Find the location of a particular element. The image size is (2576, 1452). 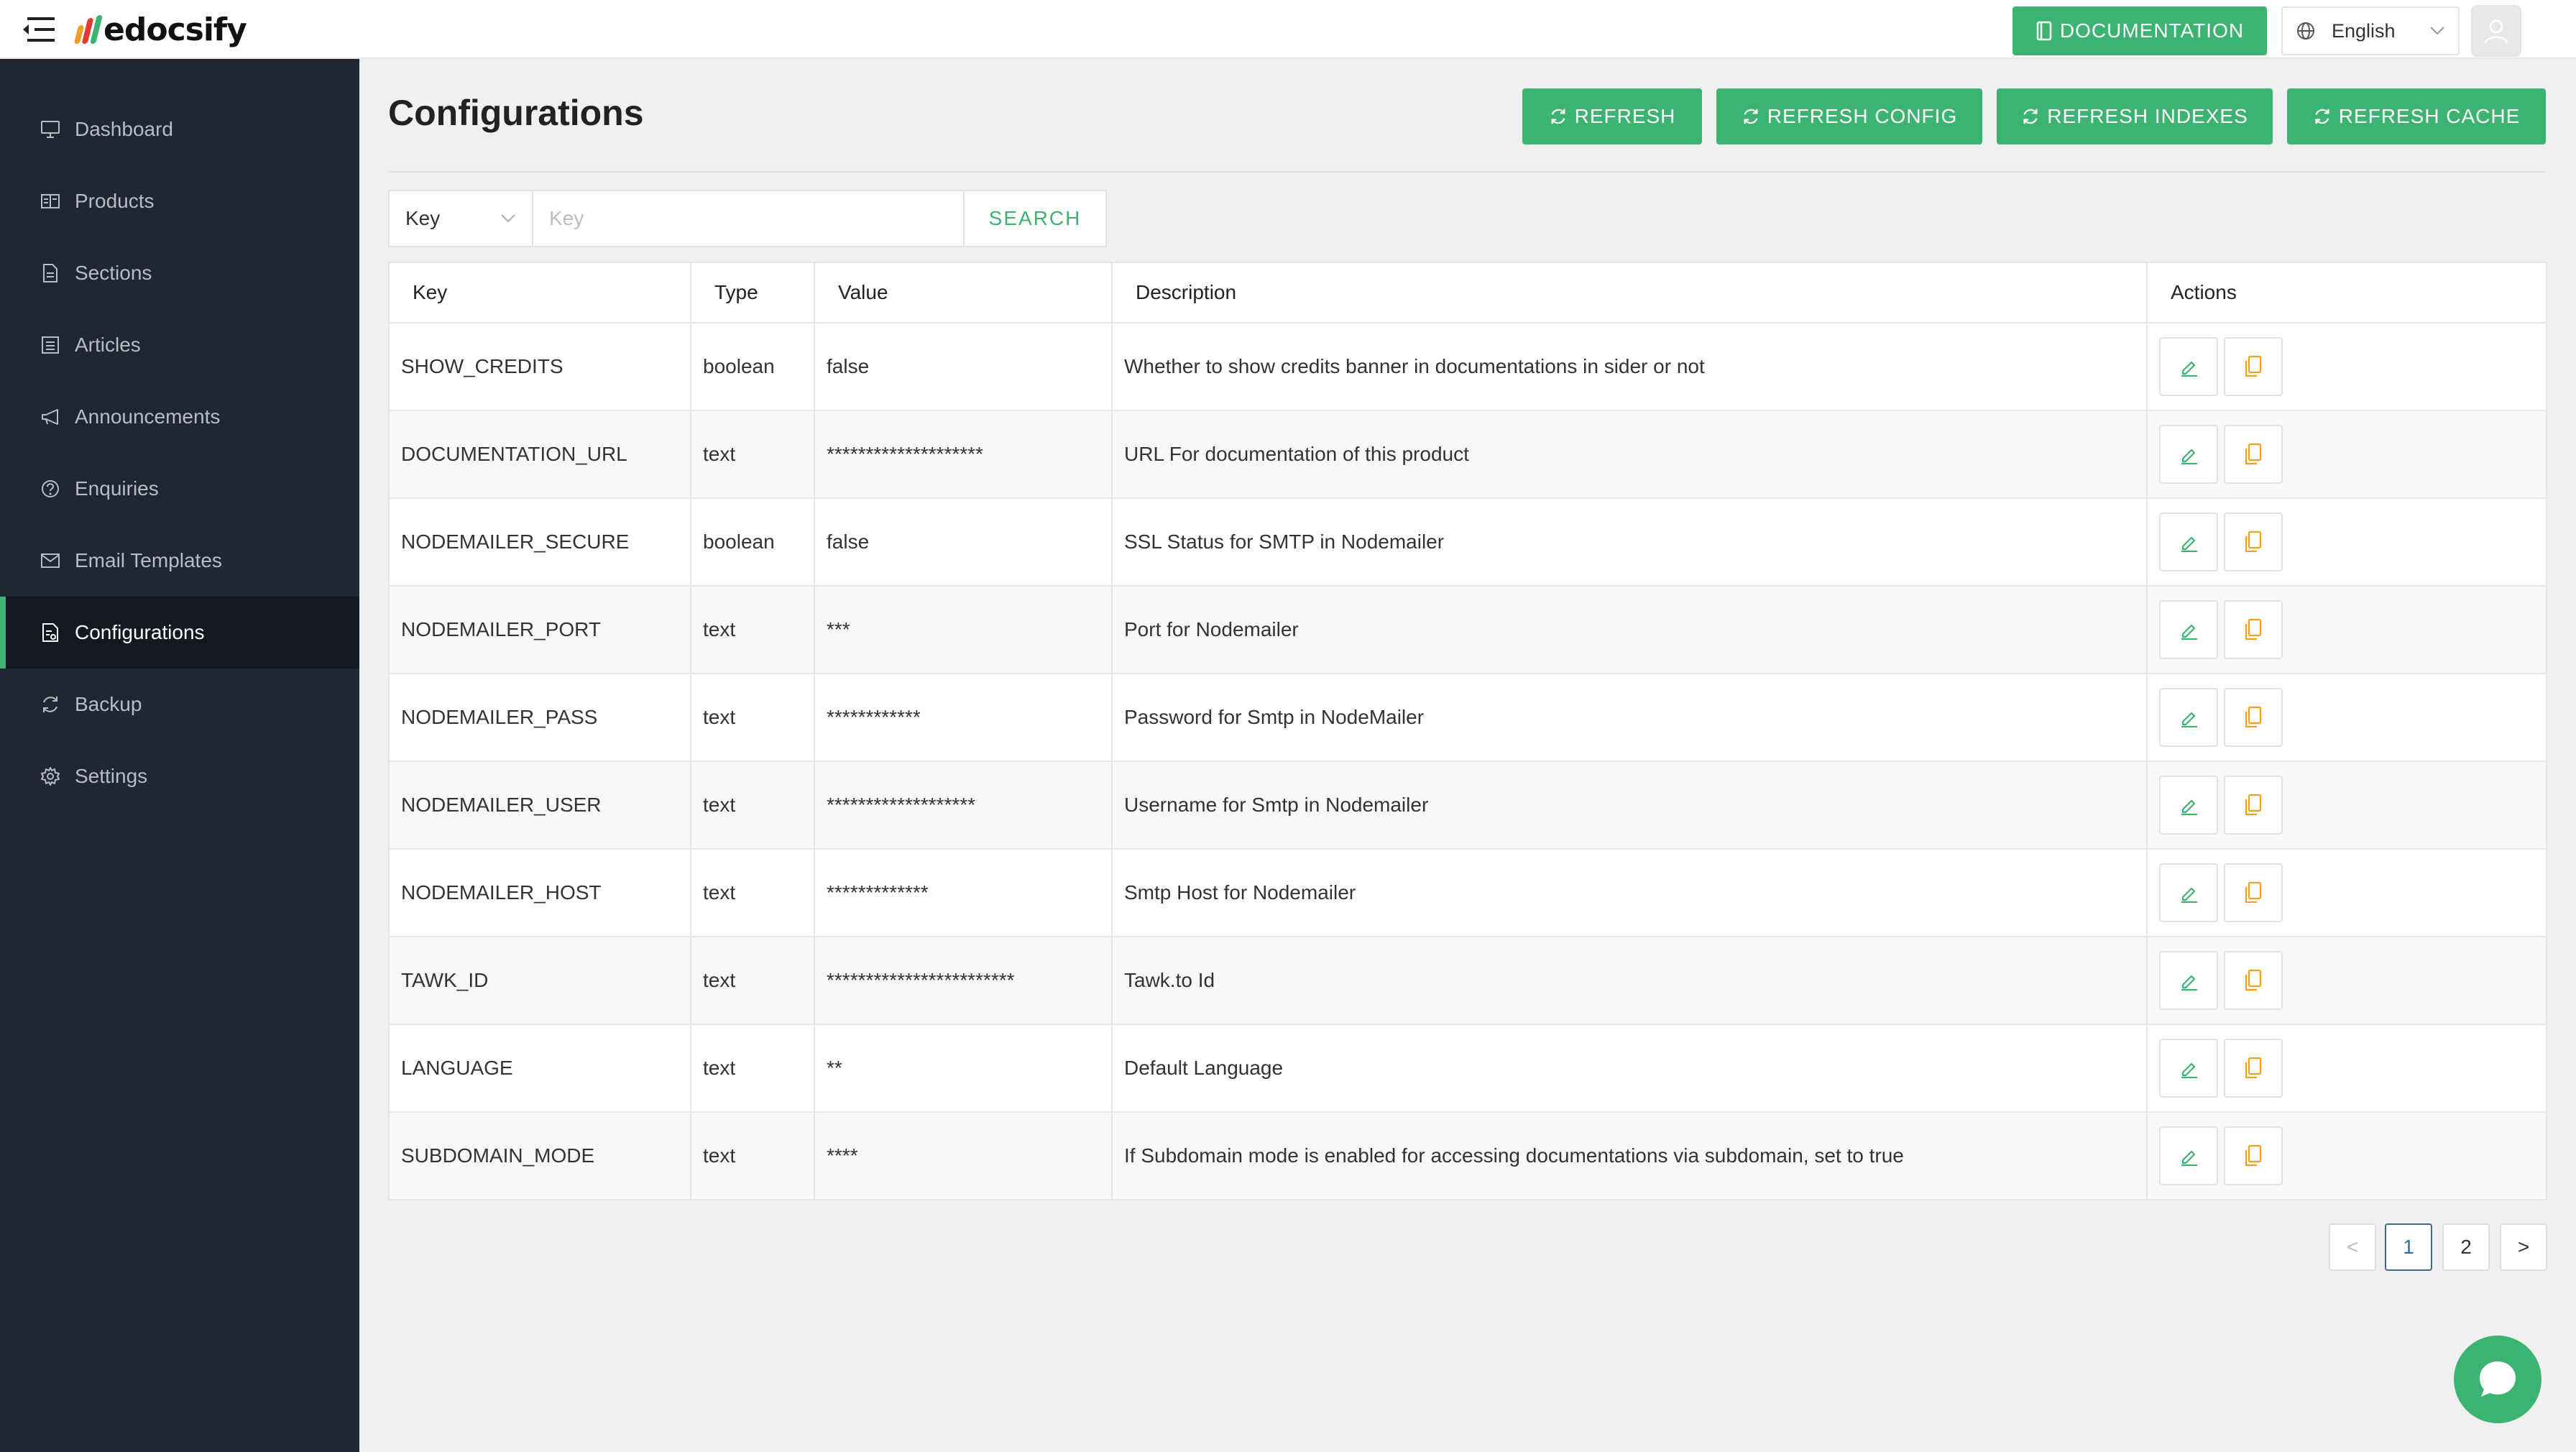

cell-description: Default Language is located at coordinates (1630, 1068).